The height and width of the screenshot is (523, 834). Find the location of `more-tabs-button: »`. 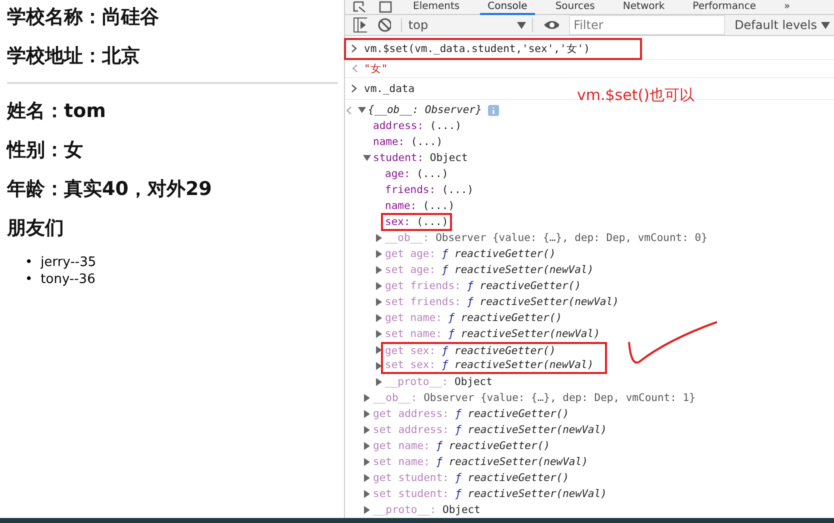

more-tabs-button: » is located at coordinates (787, 7).